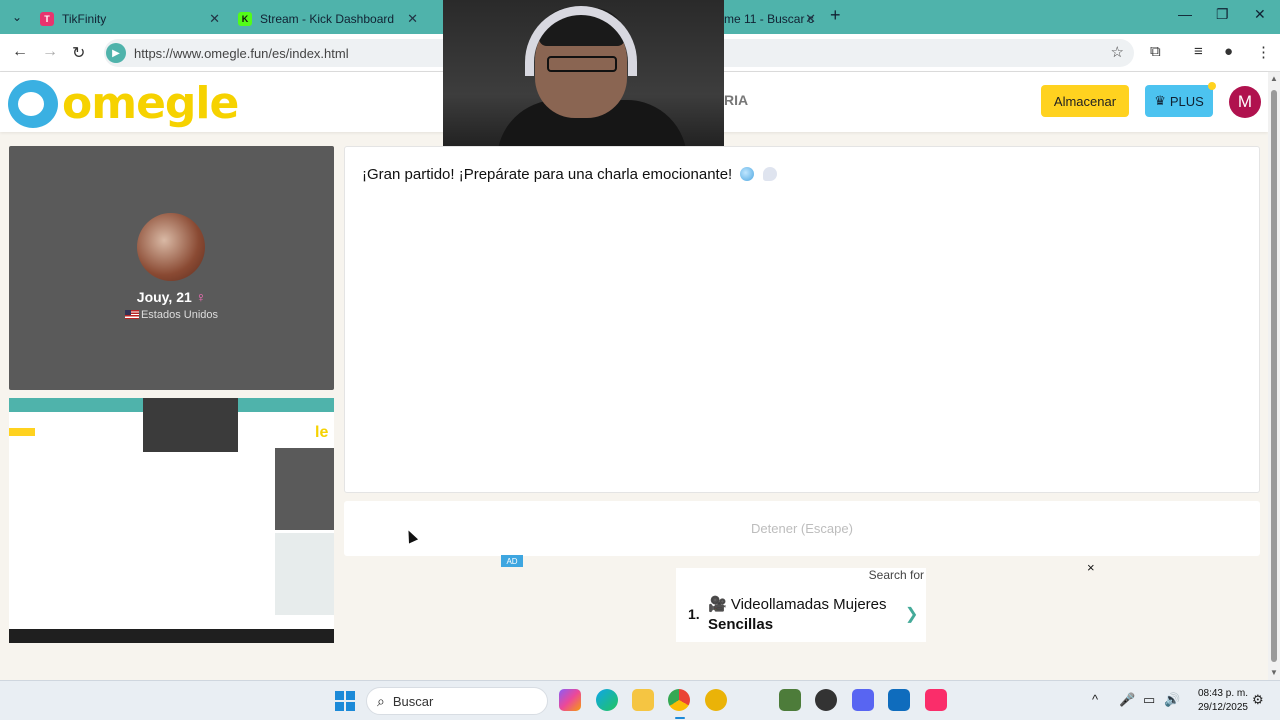 The height and width of the screenshot is (720, 1280). What do you see at coordinates (1155, 51) in the screenshot?
I see `extensions-icon: ⧉` at bounding box center [1155, 51].